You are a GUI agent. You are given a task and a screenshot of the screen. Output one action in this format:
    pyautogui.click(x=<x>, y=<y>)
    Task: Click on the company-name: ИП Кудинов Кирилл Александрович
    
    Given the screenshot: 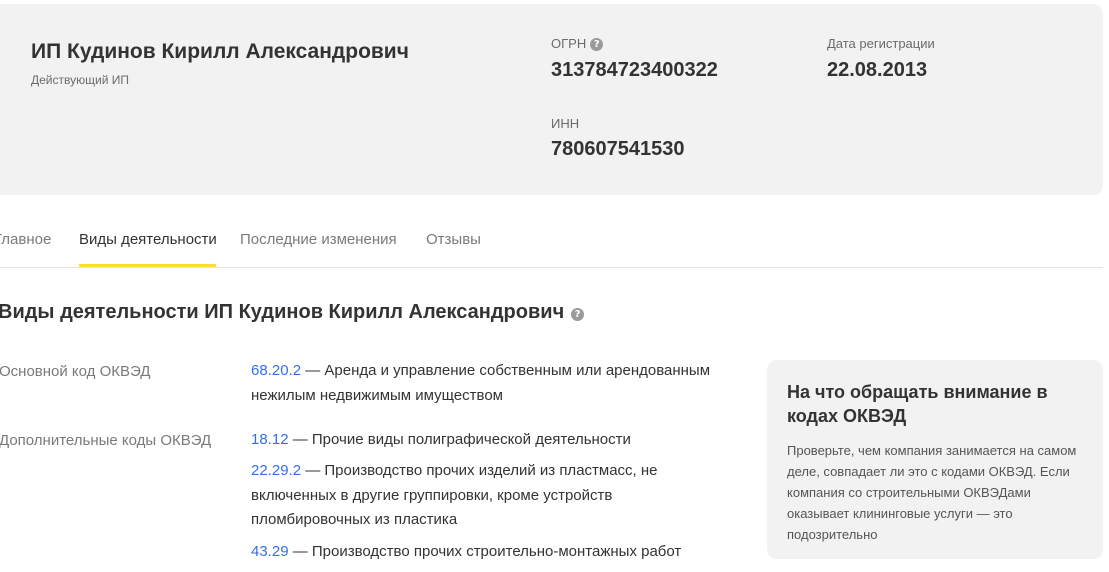 What is the action you would take?
    pyautogui.click(x=220, y=51)
    